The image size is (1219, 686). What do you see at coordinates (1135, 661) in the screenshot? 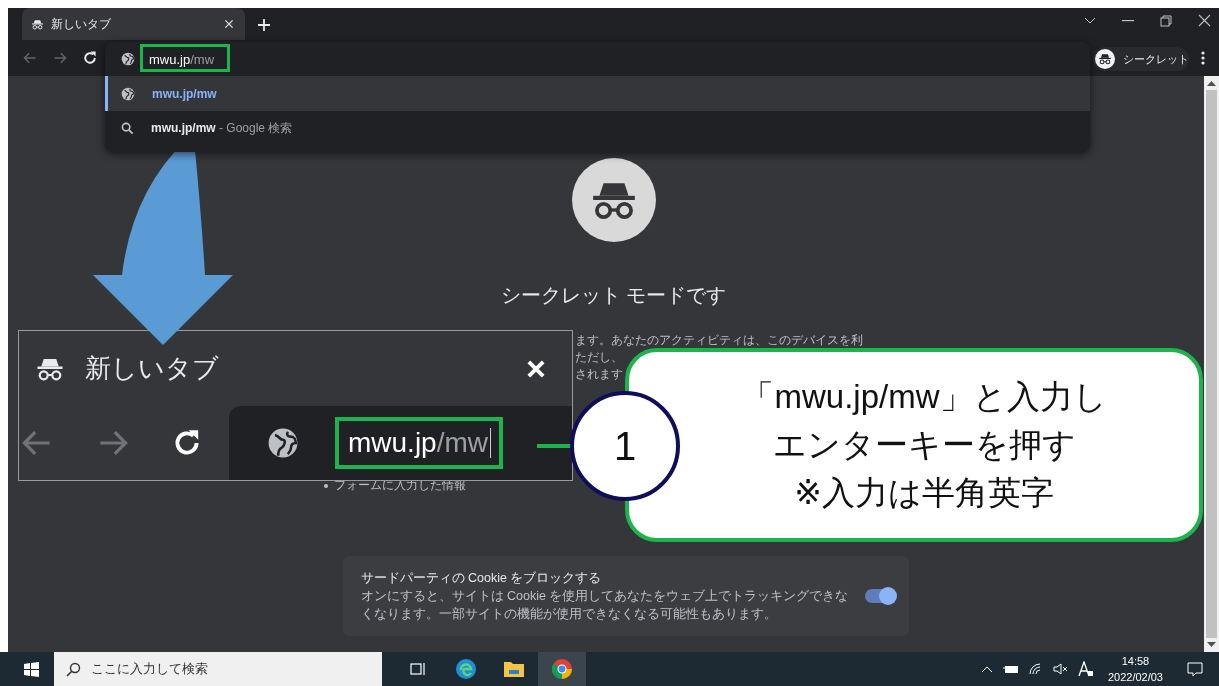
I see `clock-time: 14:58` at bounding box center [1135, 661].